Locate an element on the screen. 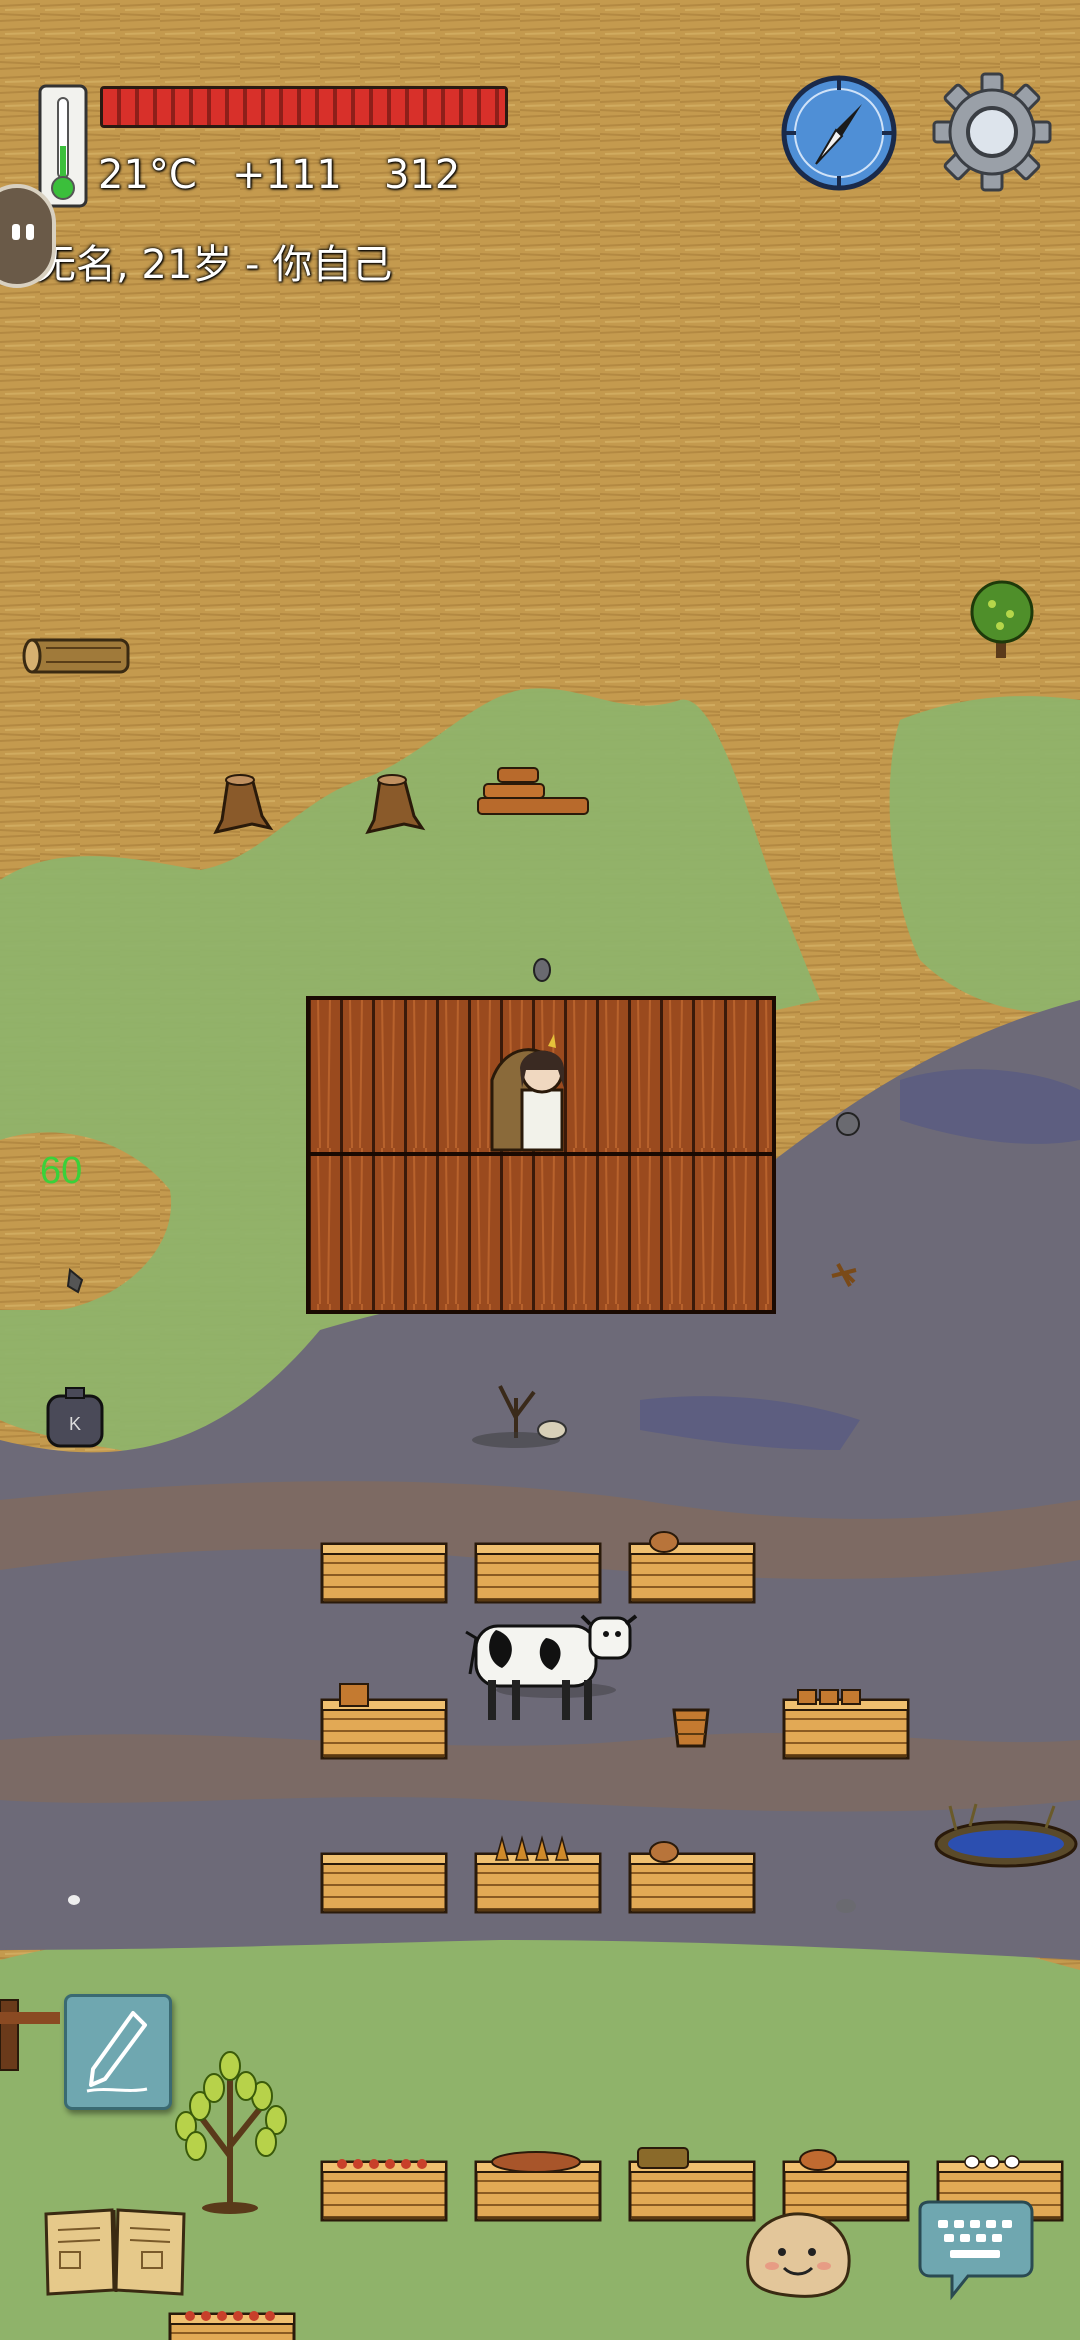  book-icon is located at coordinates (115, 2252).